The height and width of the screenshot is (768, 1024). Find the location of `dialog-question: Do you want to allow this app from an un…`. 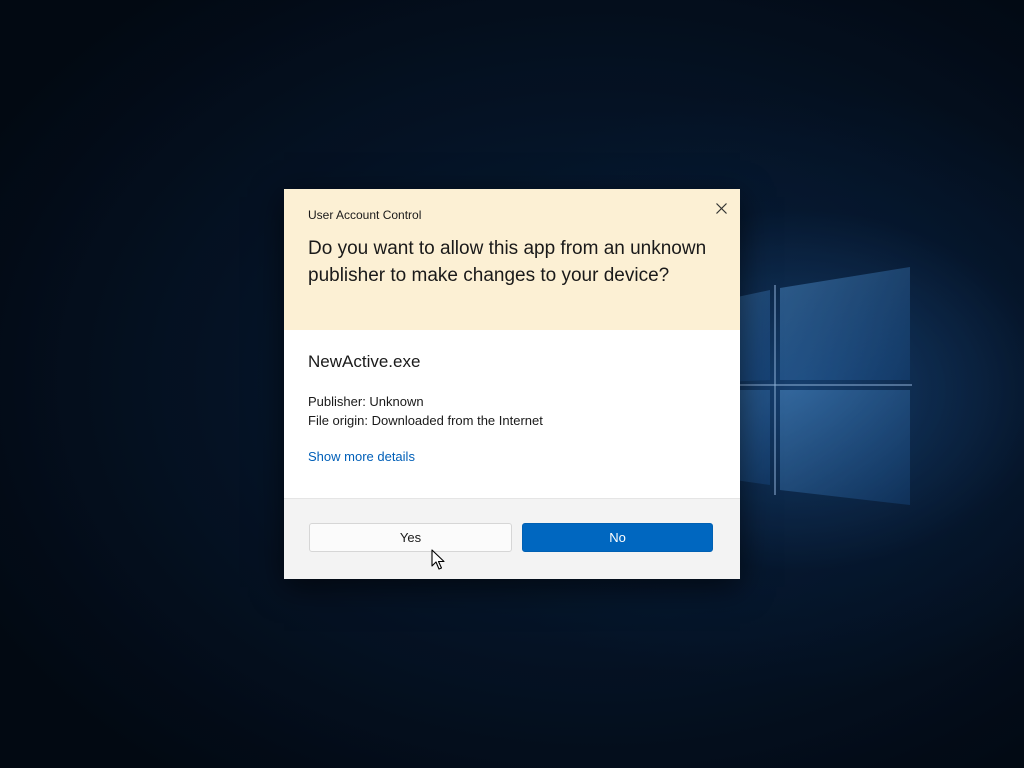

dialog-question: Do you want to allow this app from an un… is located at coordinates (507, 262).